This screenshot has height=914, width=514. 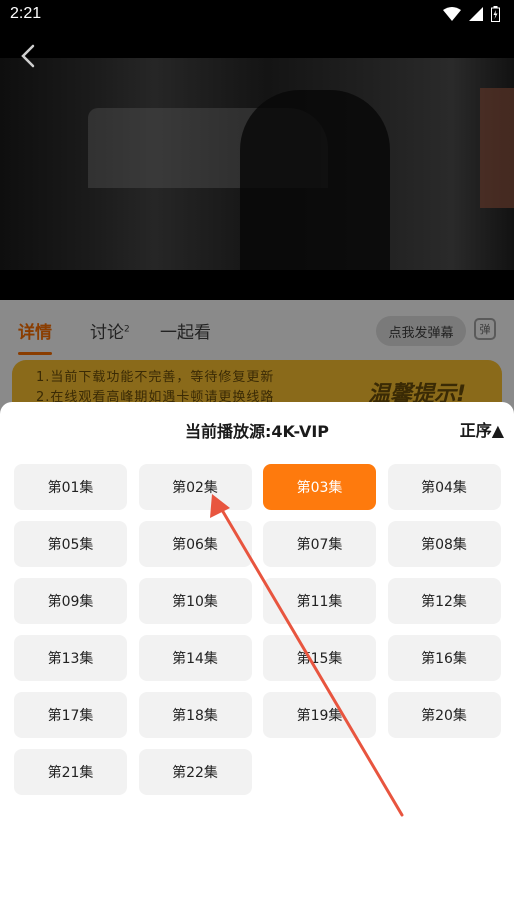 I want to click on episode-button: 第21集, so click(x=70, y=772).